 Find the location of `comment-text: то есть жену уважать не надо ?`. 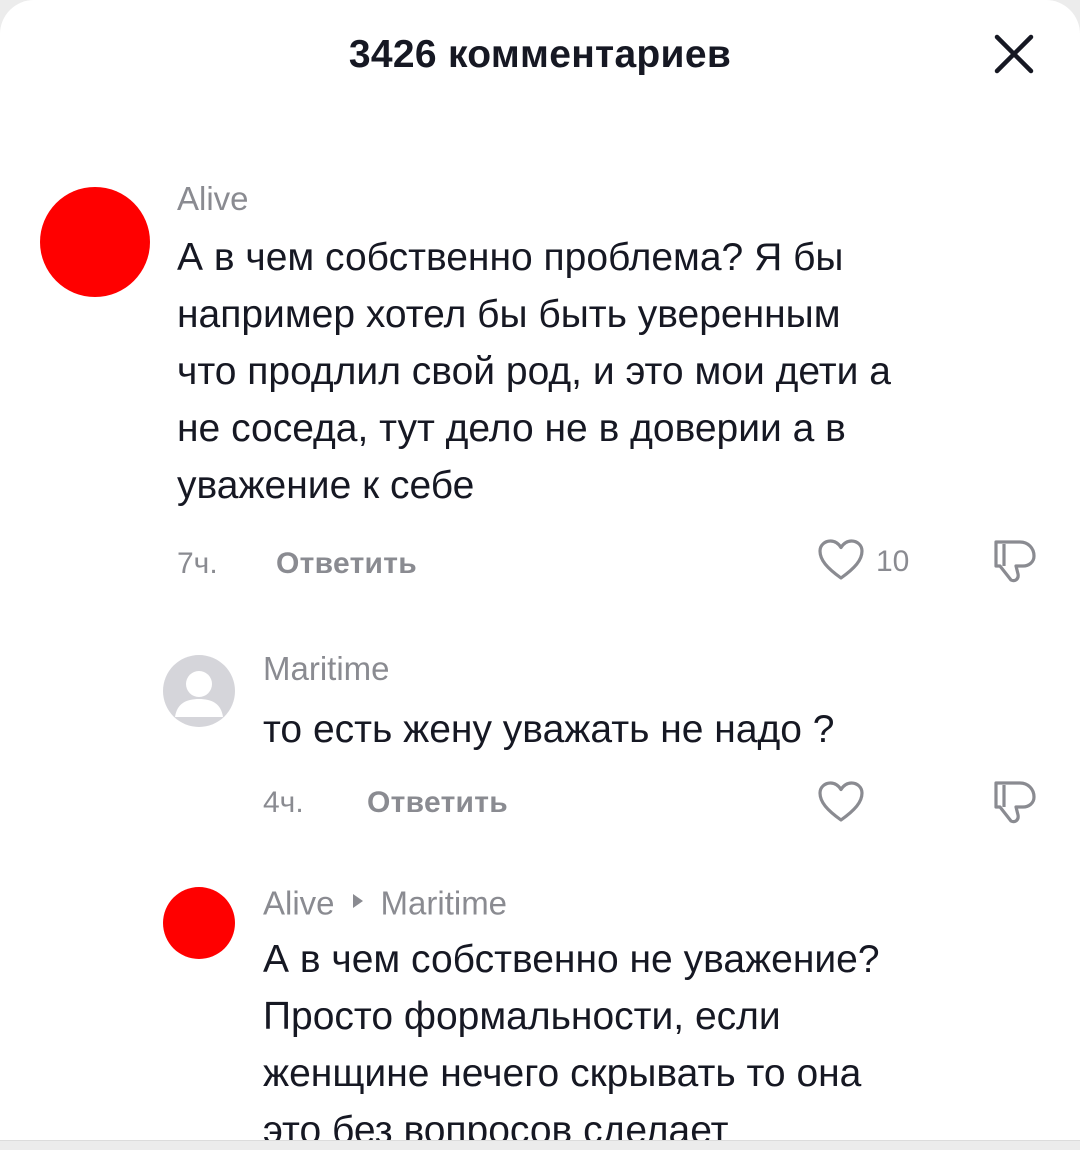

comment-text: то есть жену уважать не надо ? is located at coordinates (549, 729).